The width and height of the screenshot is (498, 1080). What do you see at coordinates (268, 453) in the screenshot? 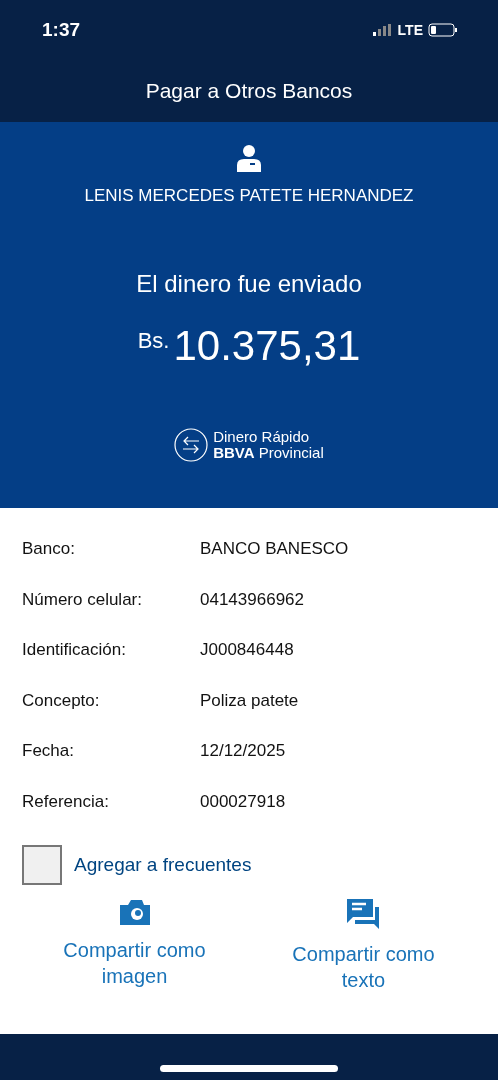
I see `brand-subtitle: BBVA Provincial` at bounding box center [268, 453].